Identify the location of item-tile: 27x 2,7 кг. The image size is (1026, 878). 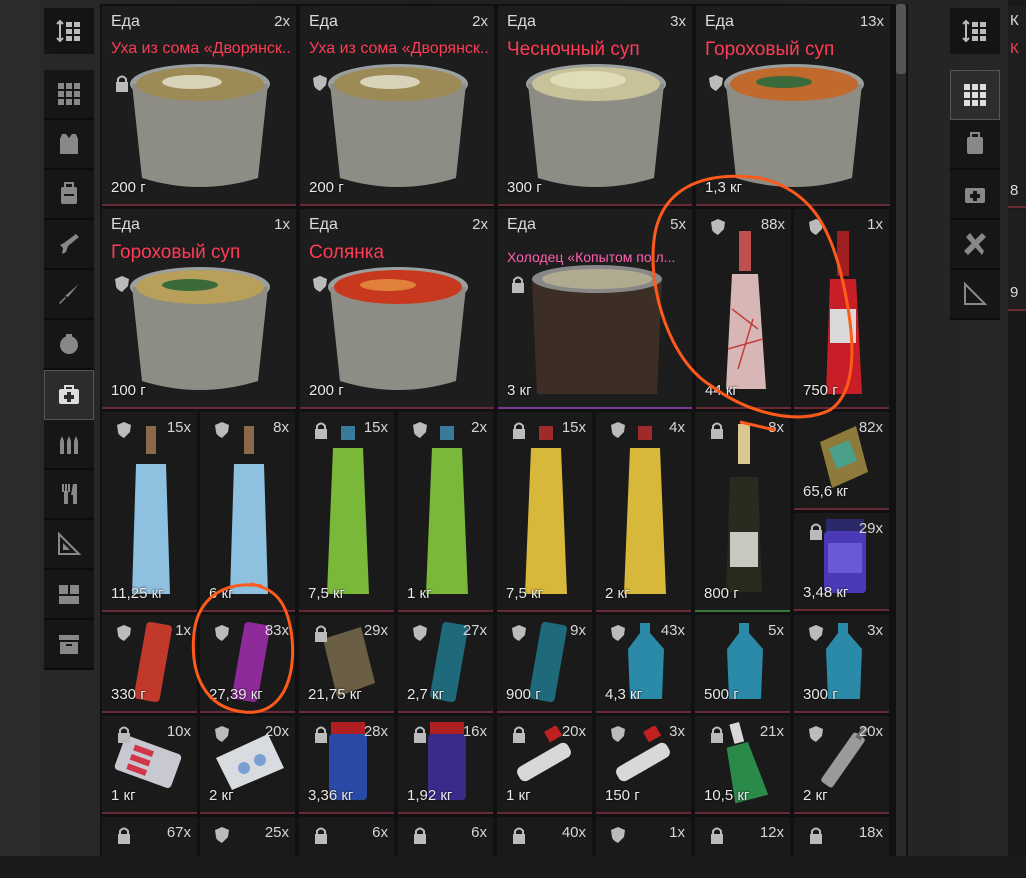
(445, 664).